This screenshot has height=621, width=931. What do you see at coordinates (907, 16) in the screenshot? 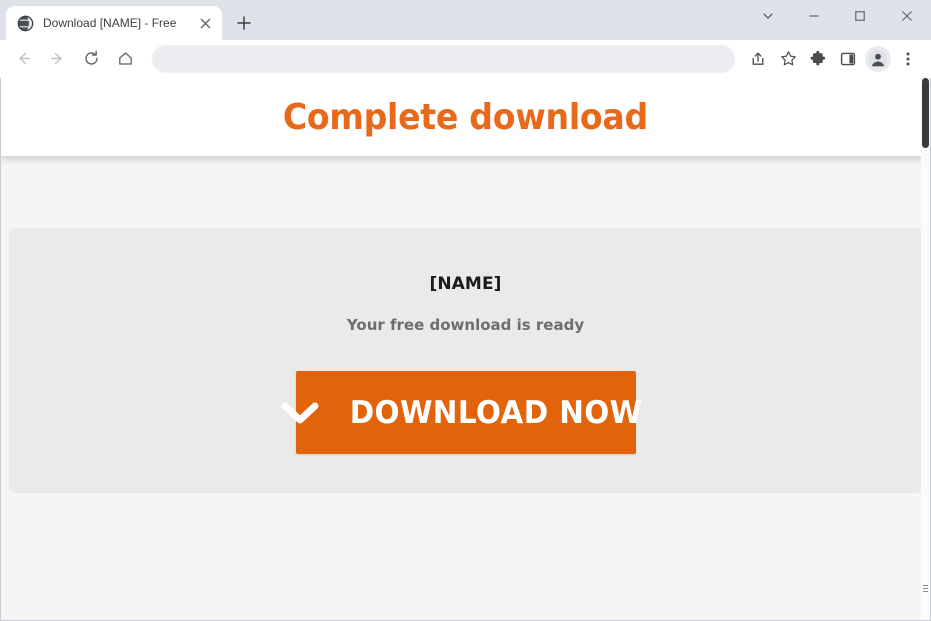
I see `window-close-icon` at bounding box center [907, 16].